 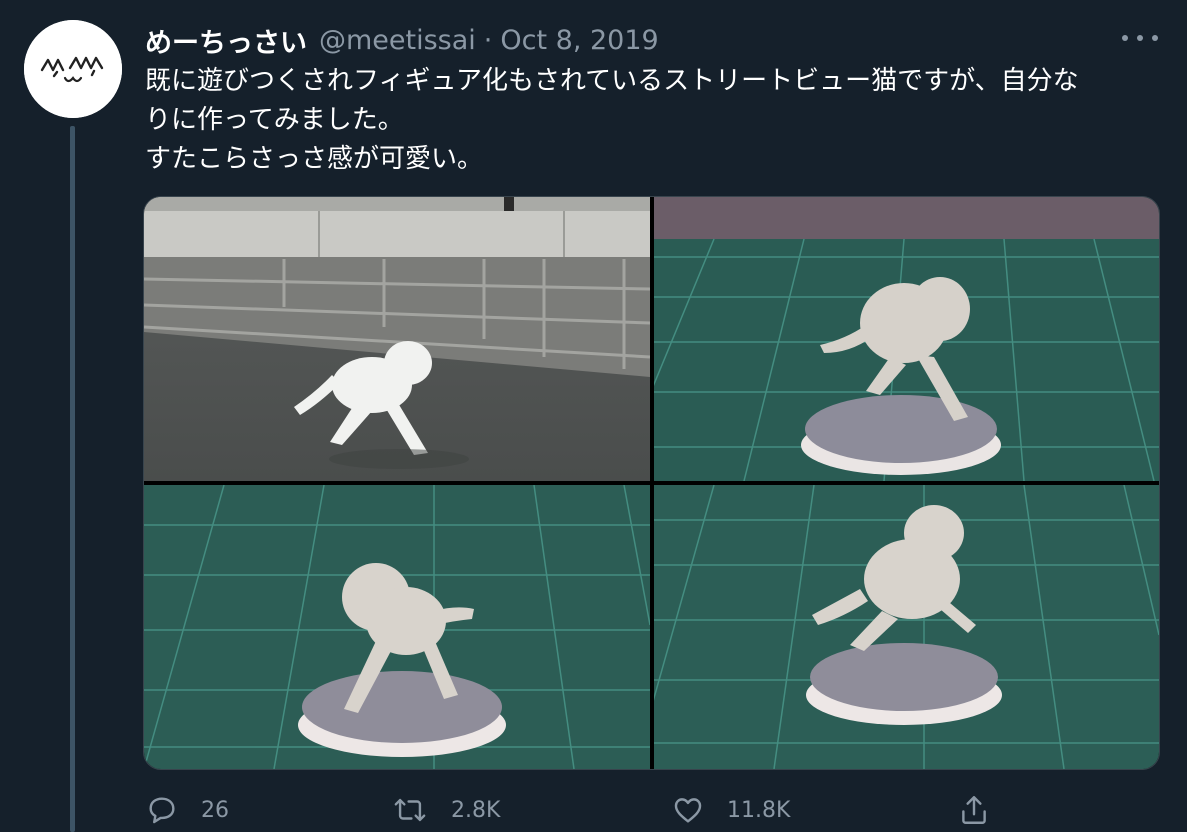 I want to click on share-button, so click(x=974, y=810).